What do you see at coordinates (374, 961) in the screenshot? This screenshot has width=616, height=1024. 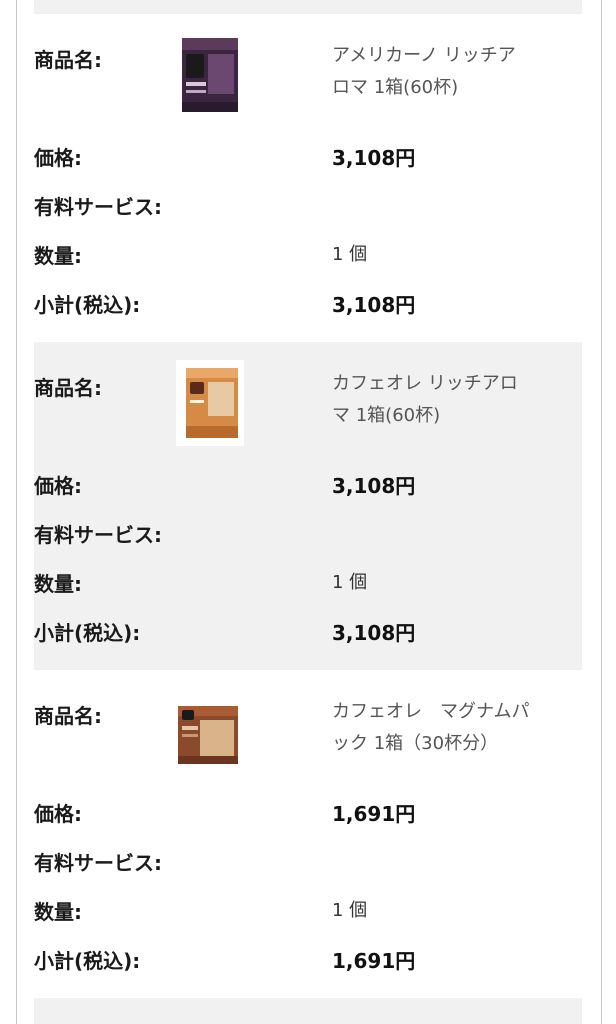 I see `subtotal-value: 1,691円` at bounding box center [374, 961].